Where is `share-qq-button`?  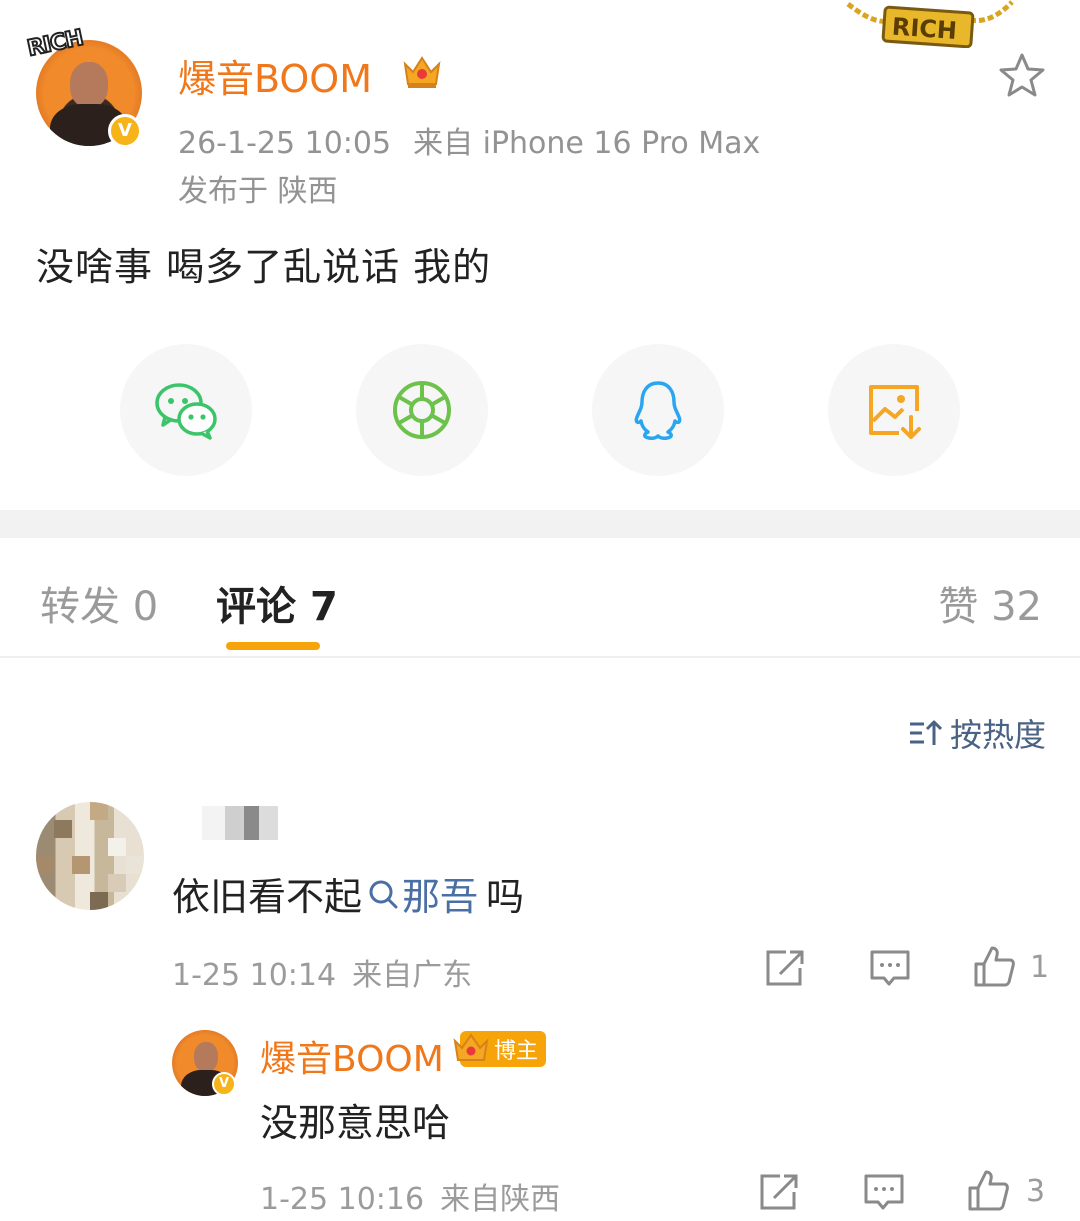
share-qq-button is located at coordinates (658, 410).